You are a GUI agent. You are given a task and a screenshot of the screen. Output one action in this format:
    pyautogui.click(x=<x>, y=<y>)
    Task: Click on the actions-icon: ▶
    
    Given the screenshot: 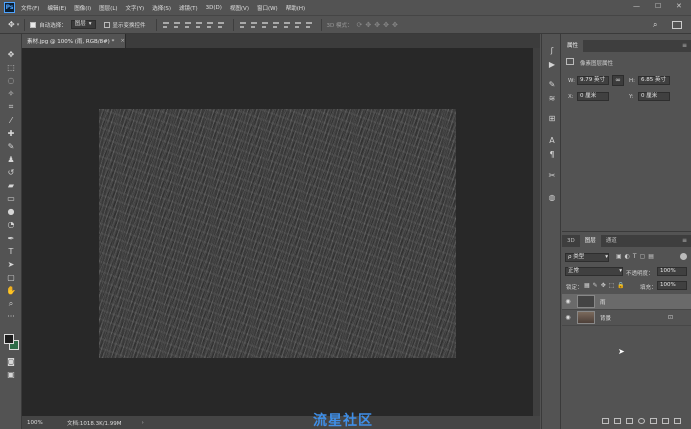 What is the action you would take?
    pyautogui.click(x=552, y=65)
    